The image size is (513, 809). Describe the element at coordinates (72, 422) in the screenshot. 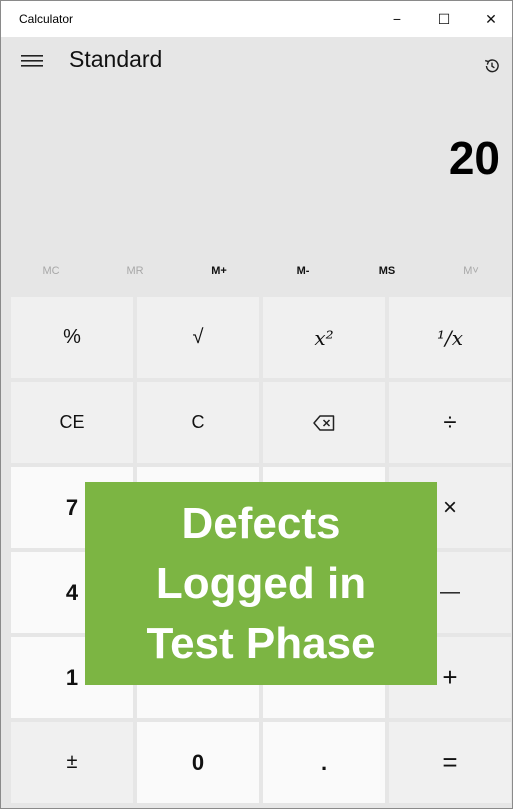

I see `clear-entry-button: CE` at that location.